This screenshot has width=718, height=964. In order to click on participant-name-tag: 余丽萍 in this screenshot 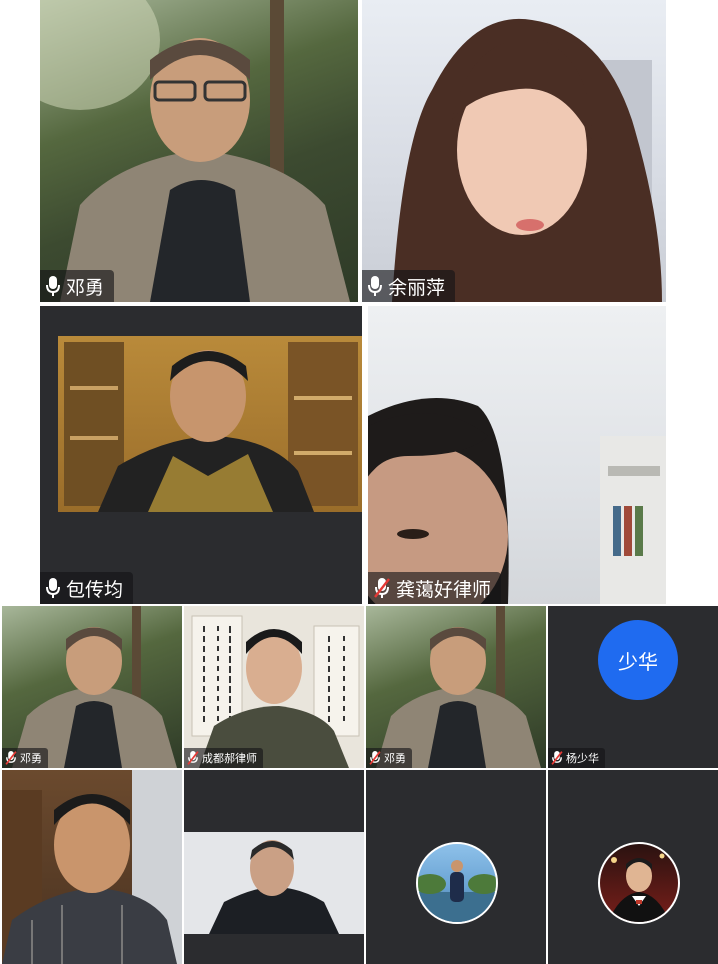, I will do `click(409, 286)`.